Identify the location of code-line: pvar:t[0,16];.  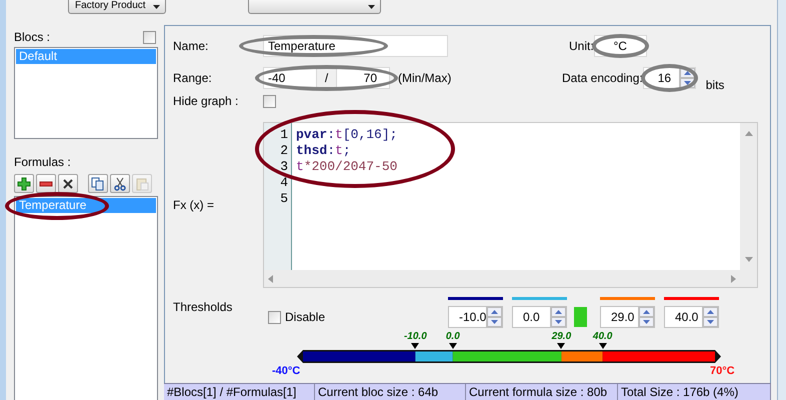
(347, 135).